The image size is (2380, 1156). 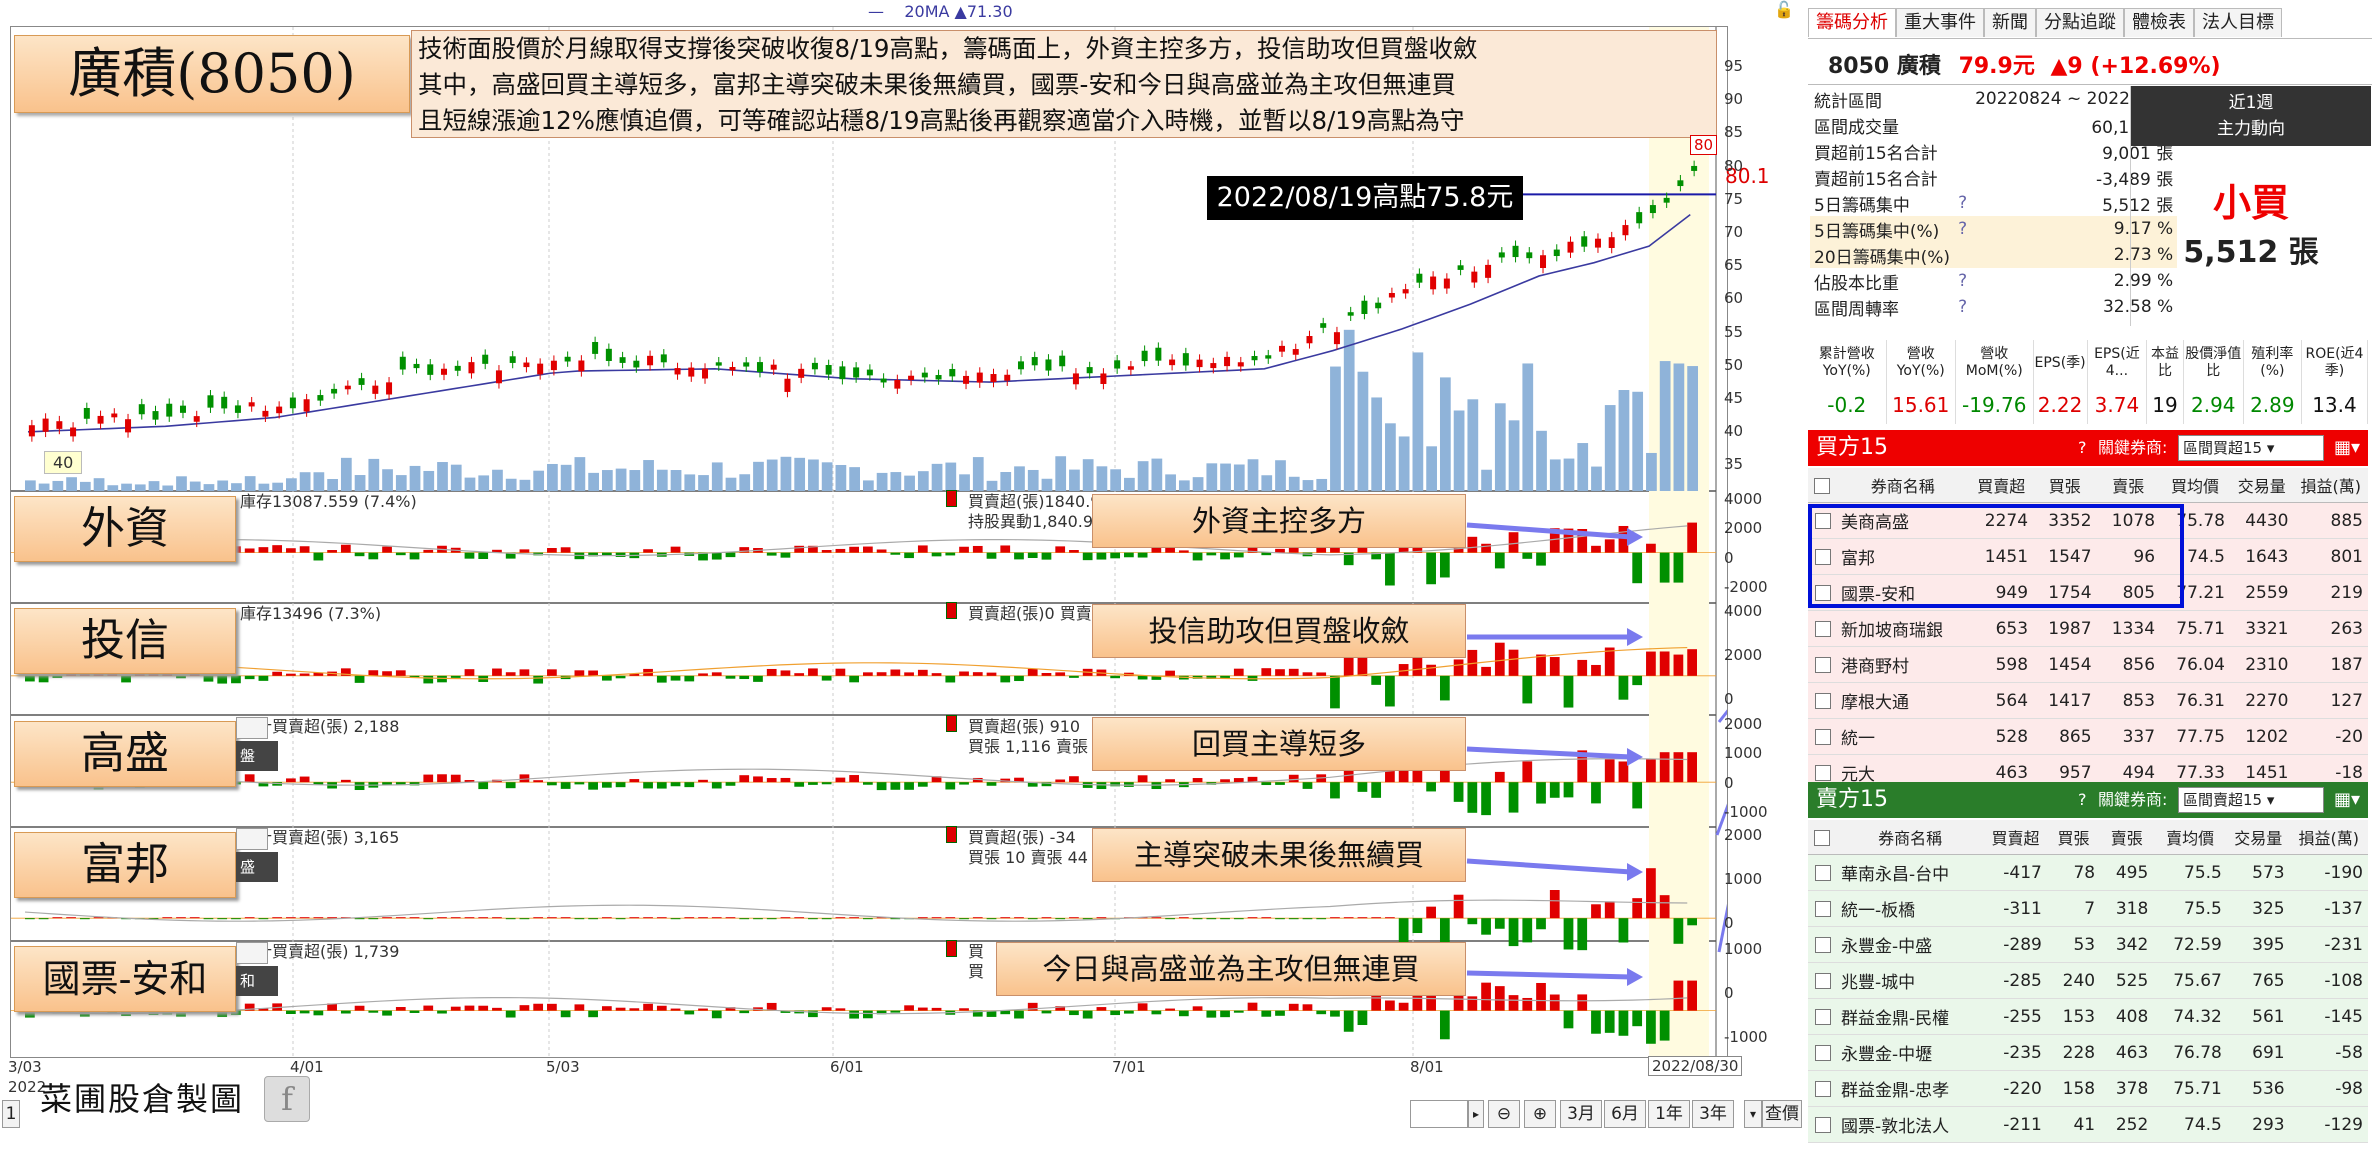 I want to click on panel-broker-button: 和, so click(x=257, y=981).